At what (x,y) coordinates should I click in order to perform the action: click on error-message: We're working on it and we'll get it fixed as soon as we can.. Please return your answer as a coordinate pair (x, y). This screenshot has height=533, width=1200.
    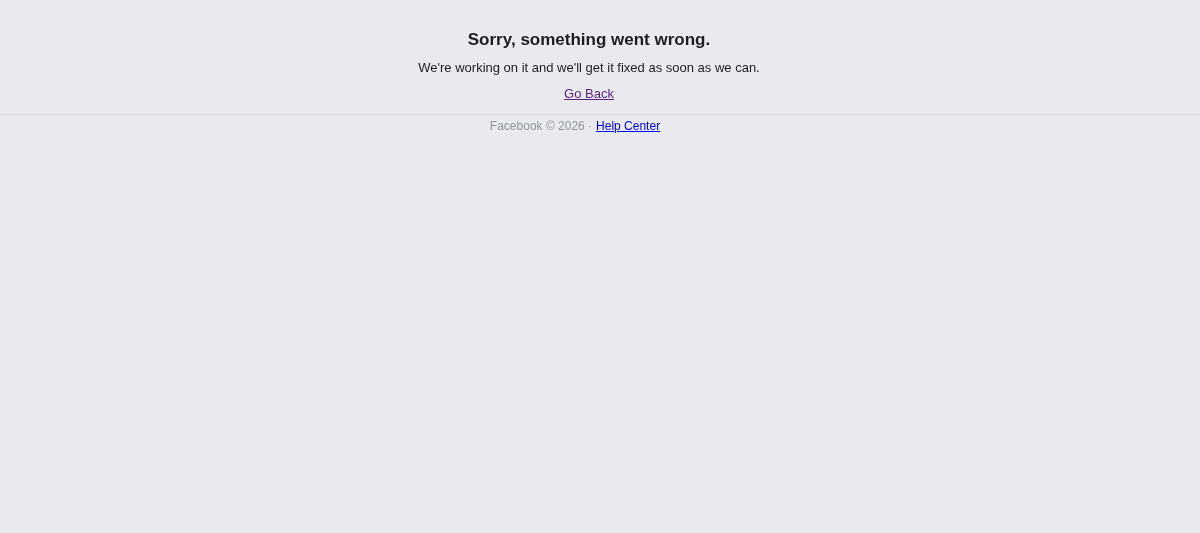
    Looking at the image, I should click on (589, 68).